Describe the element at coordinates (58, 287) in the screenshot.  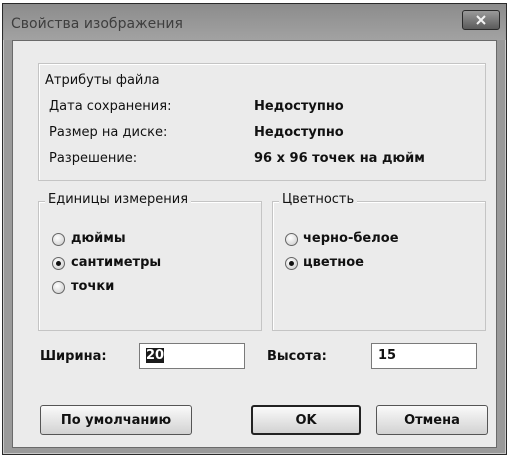
I see `radio-points` at that location.